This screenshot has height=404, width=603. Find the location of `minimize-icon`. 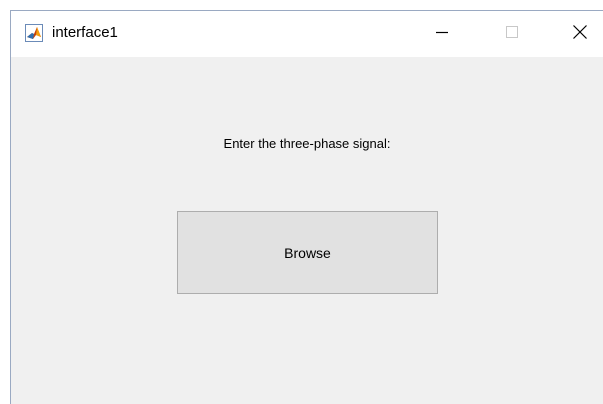

minimize-icon is located at coordinates (442, 34).